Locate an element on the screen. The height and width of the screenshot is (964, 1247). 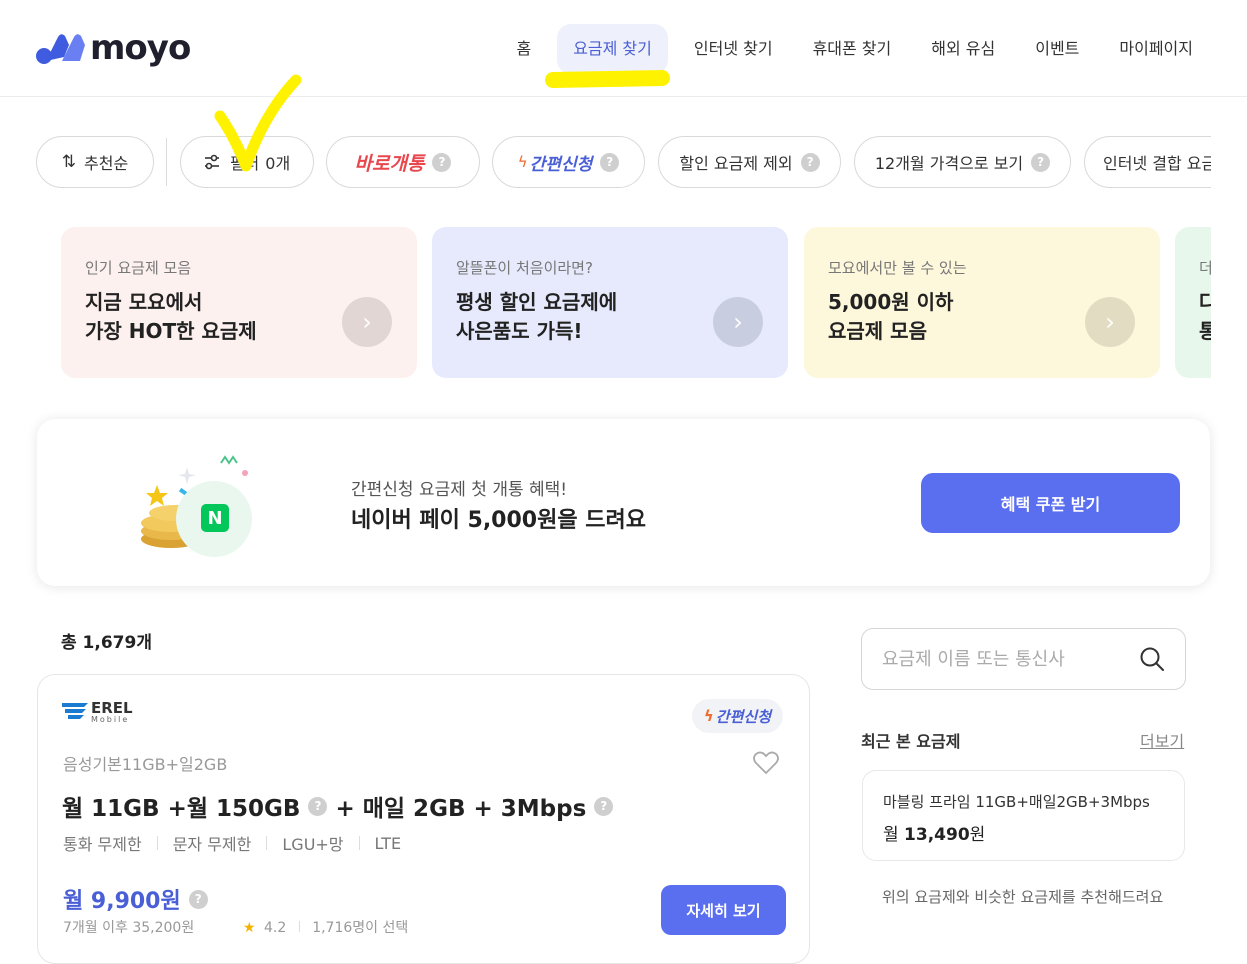
sort-button: ⇅ 추천순 is located at coordinates (95, 162).